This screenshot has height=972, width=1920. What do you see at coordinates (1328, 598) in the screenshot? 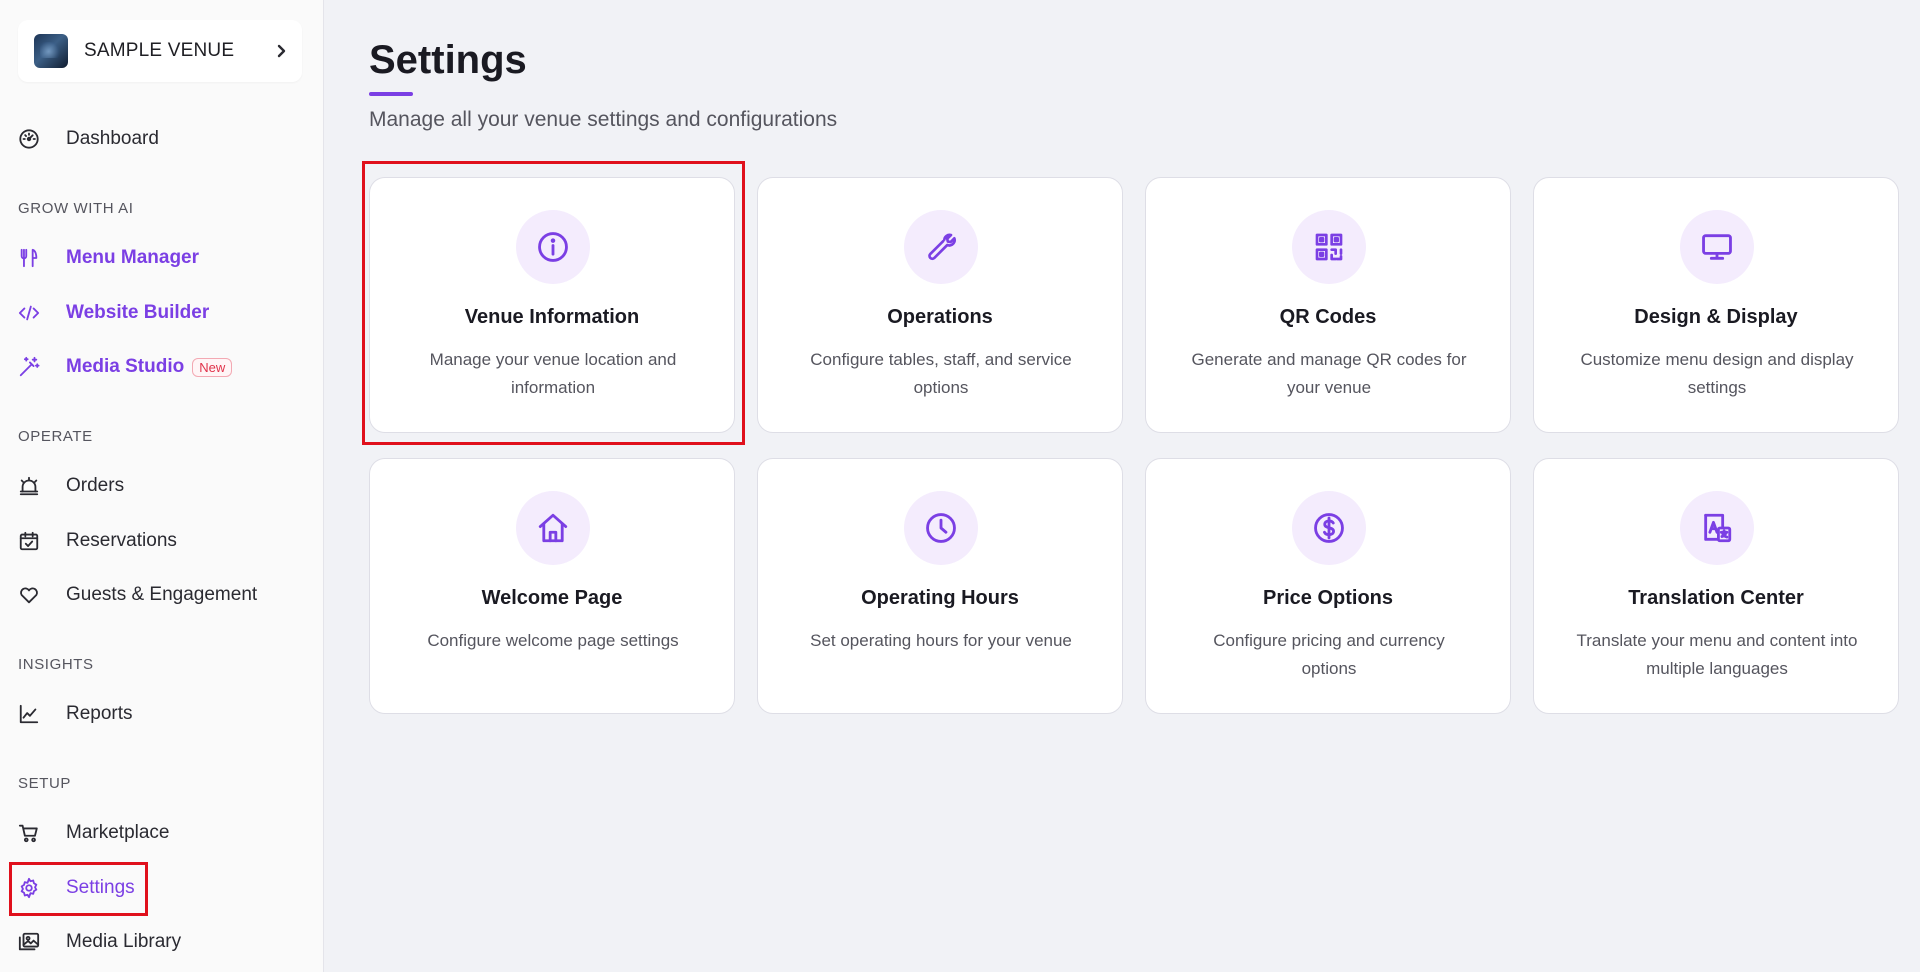
I see `card-title: Price Options` at bounding box center [1328, 598].